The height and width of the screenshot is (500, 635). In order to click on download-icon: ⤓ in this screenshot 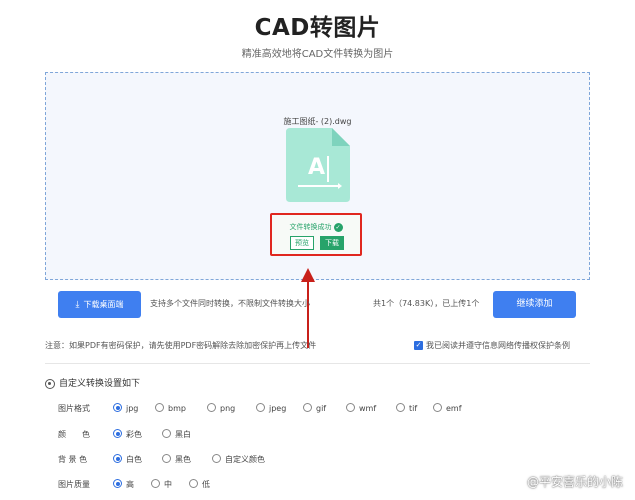, I will do `click(77, 305)`.